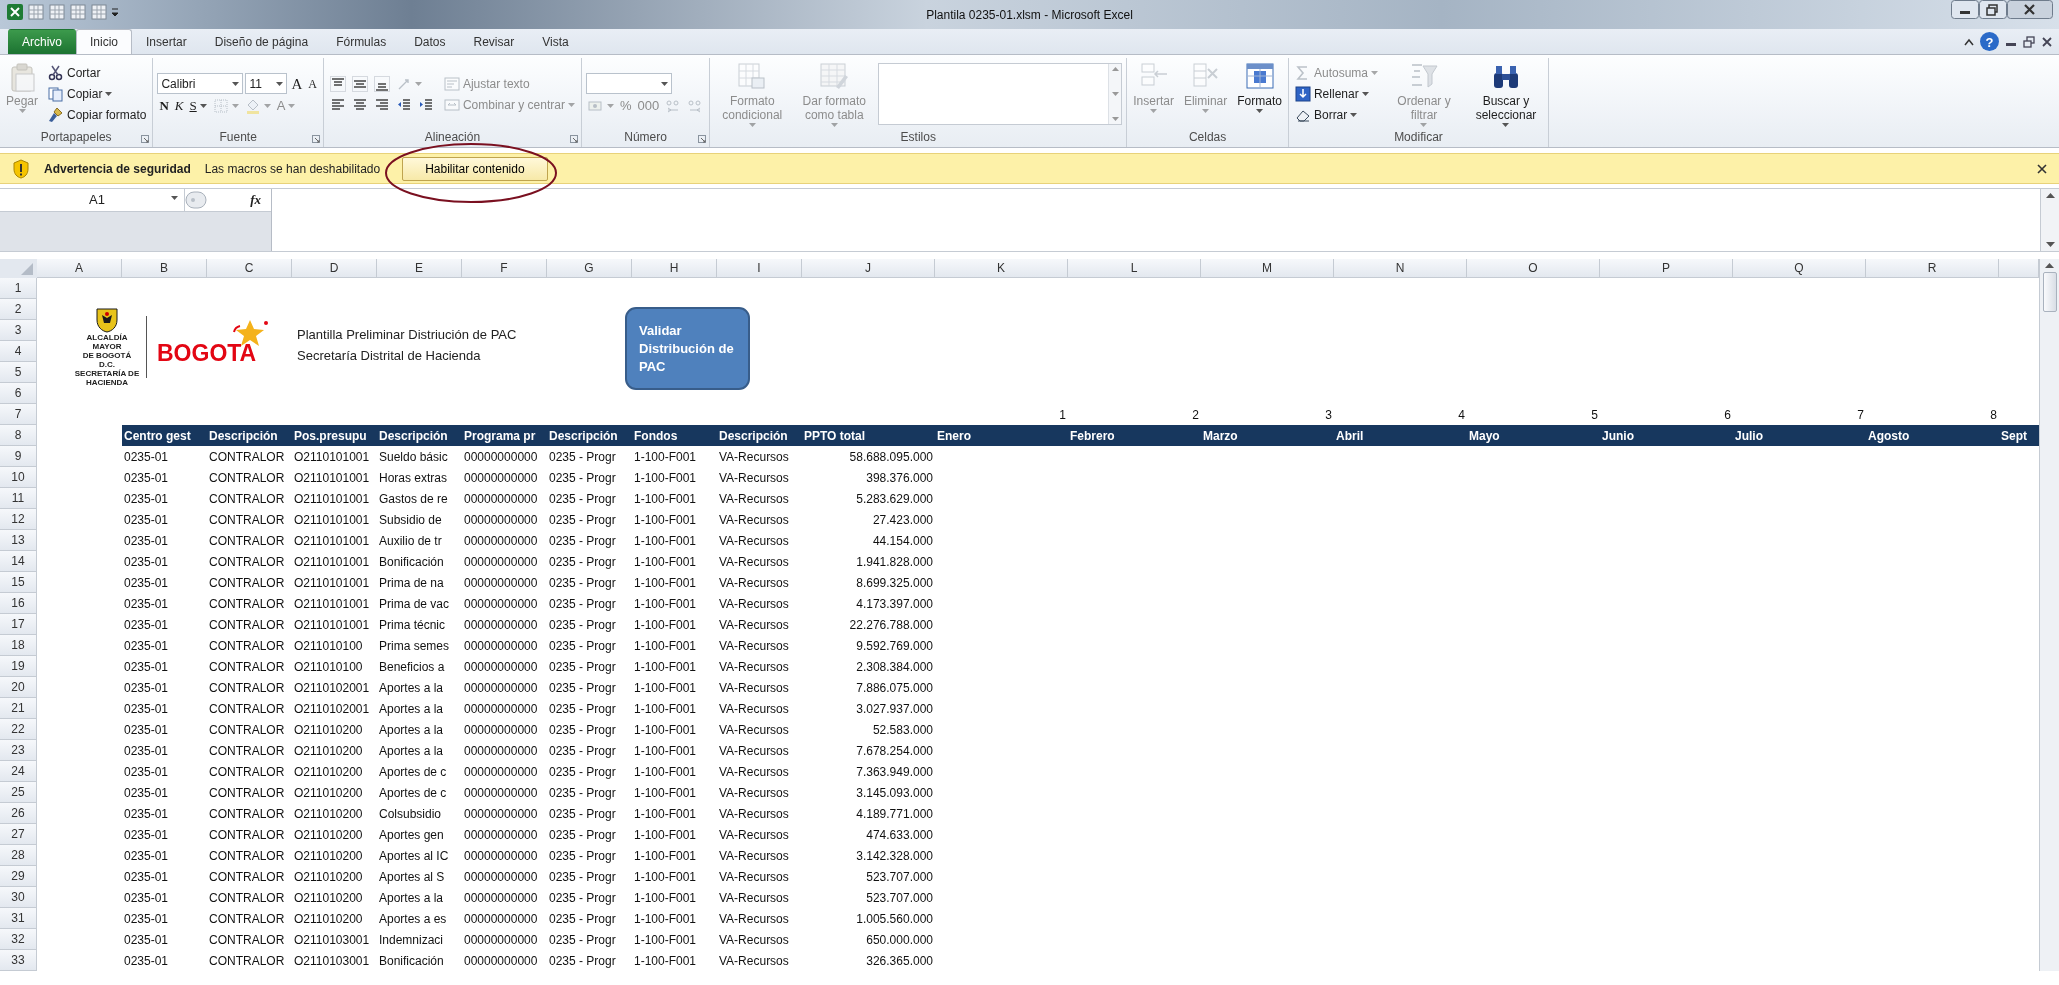 The height and width of the screenshot is (985, 2059). Describe the element at coordinates (18, 309) in the screenshot. I see `row-header: 2` at that location.